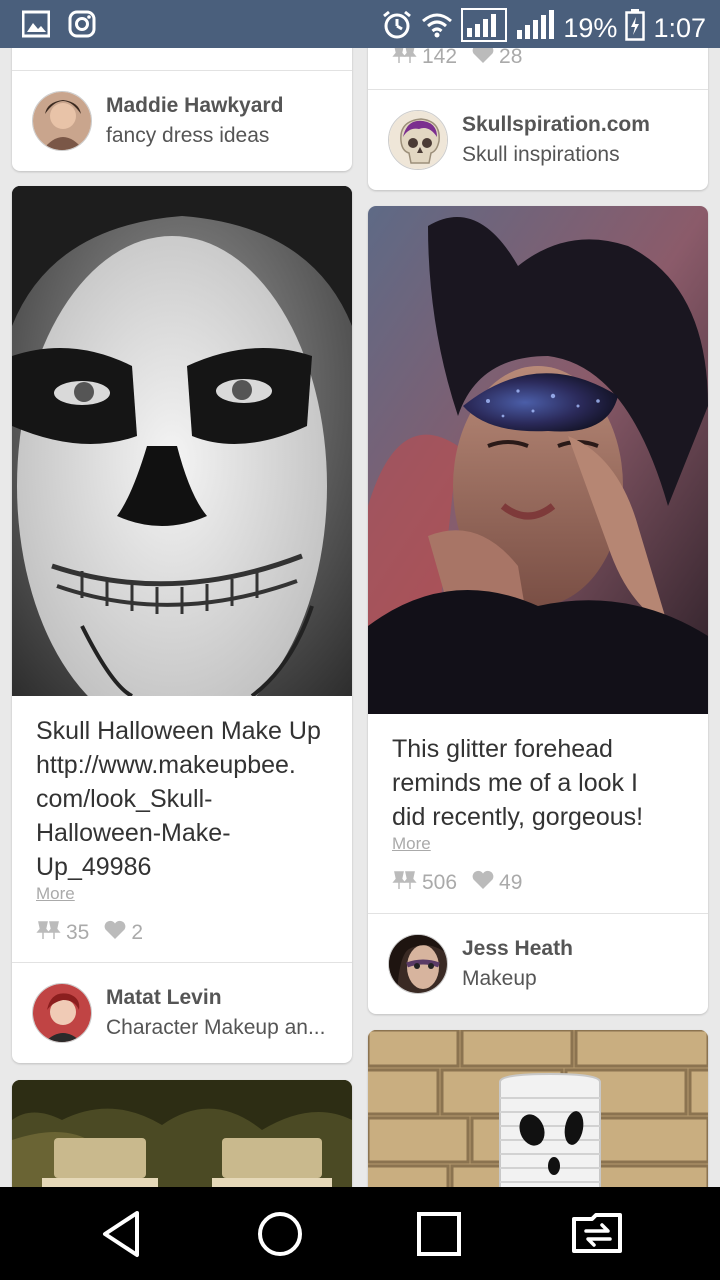  Describe the element at coordinates (440, 58) in the screenshot. I see `repin-count-value: 142` at that location.